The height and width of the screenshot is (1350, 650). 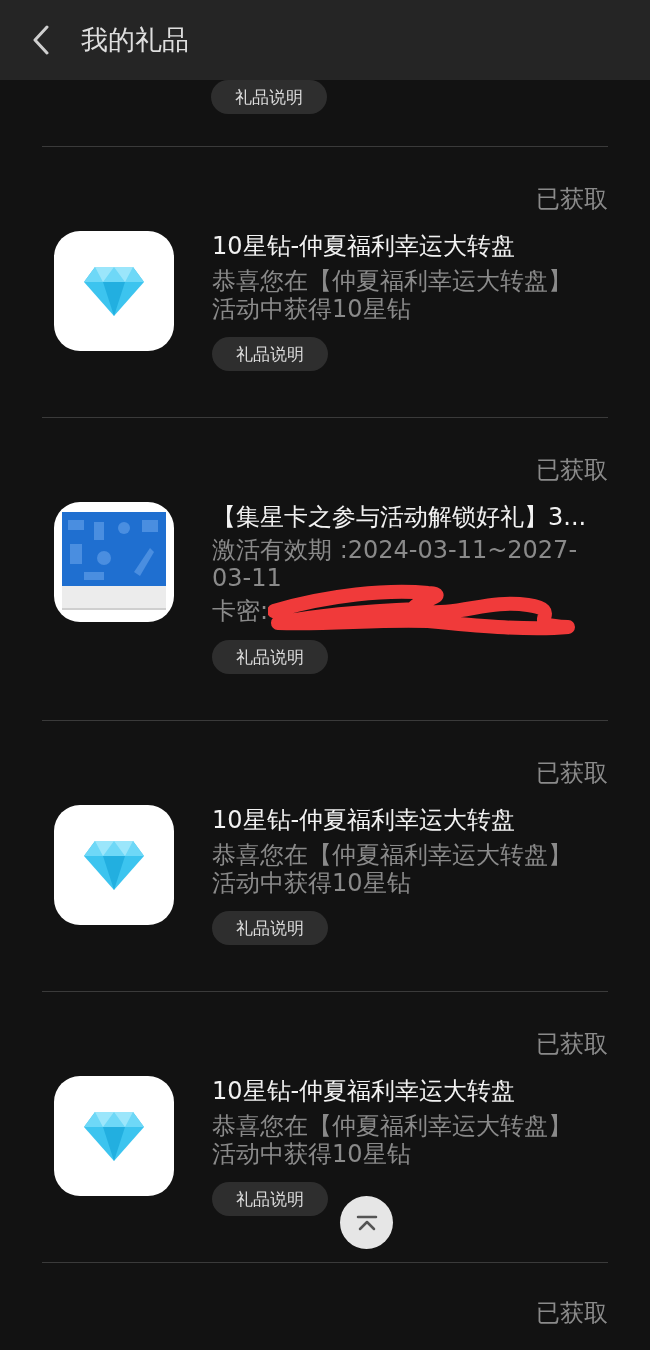 I want to click on caret-up-icon, so click(x=366, y=1222).